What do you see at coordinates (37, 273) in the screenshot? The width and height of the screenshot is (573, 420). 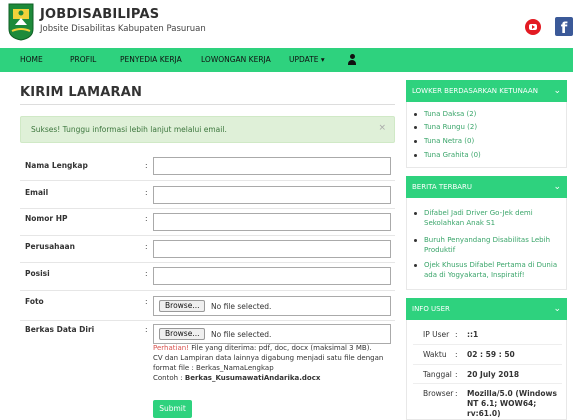 I see `label-posisi: Posisi` at bounding box center [37, 273].